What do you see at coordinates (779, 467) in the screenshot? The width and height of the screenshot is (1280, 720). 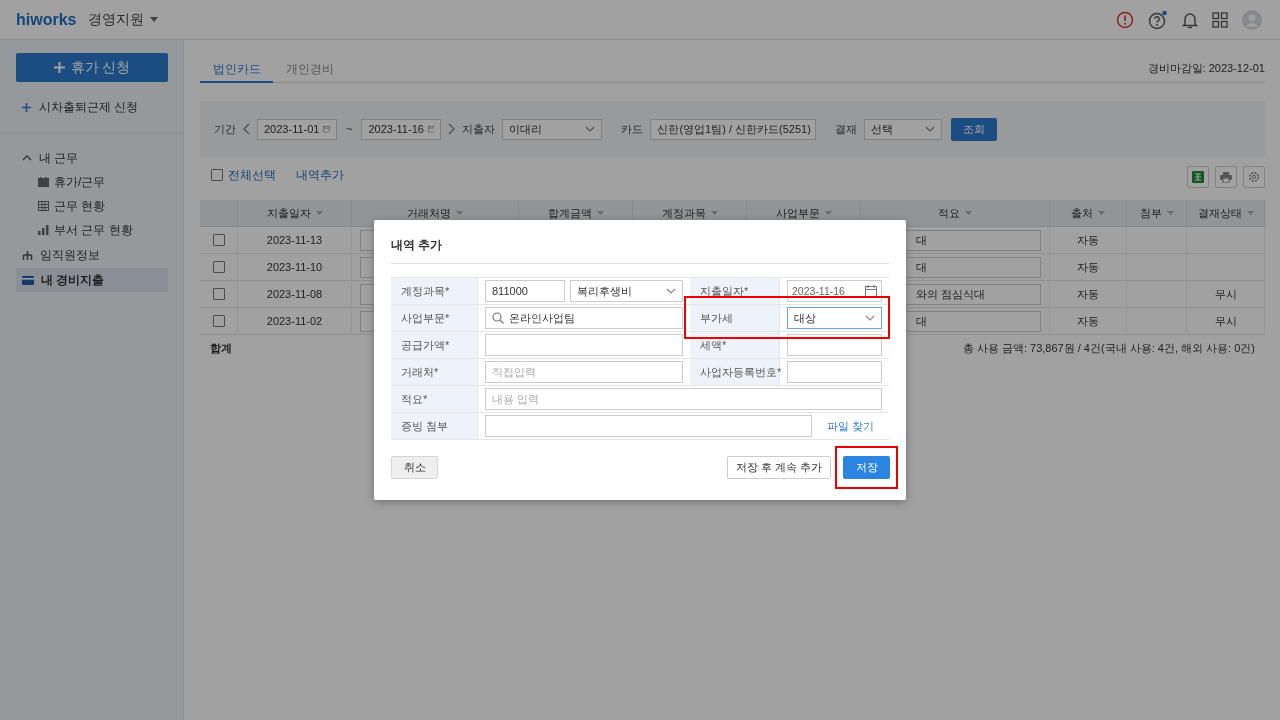 I see `save-and-continue-button: 저장 후 계속 추가` at bounding box center [779, 467].